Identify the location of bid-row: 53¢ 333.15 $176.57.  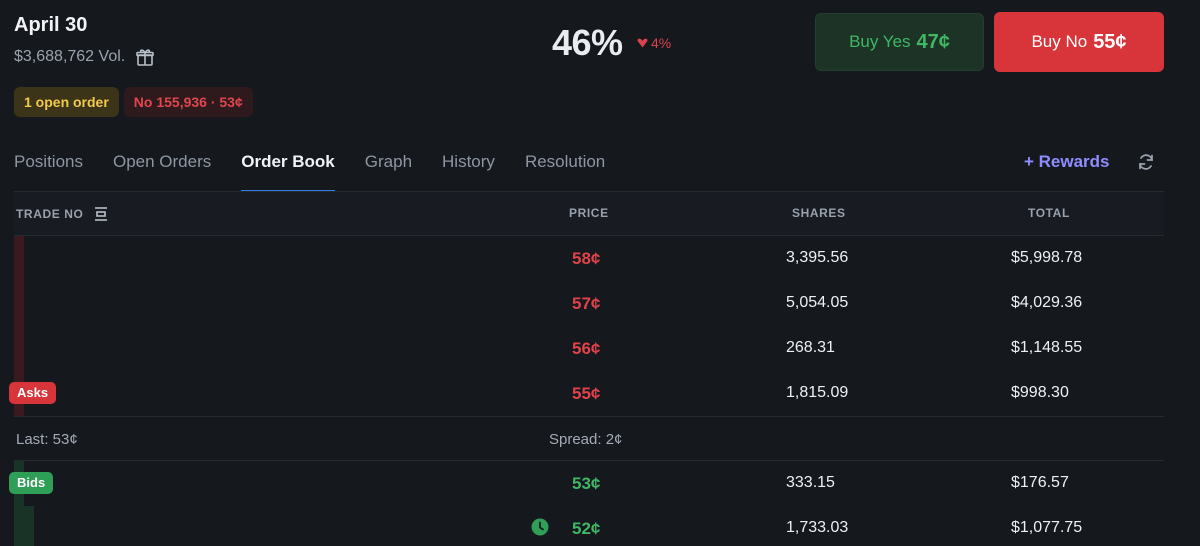
(589, 483).